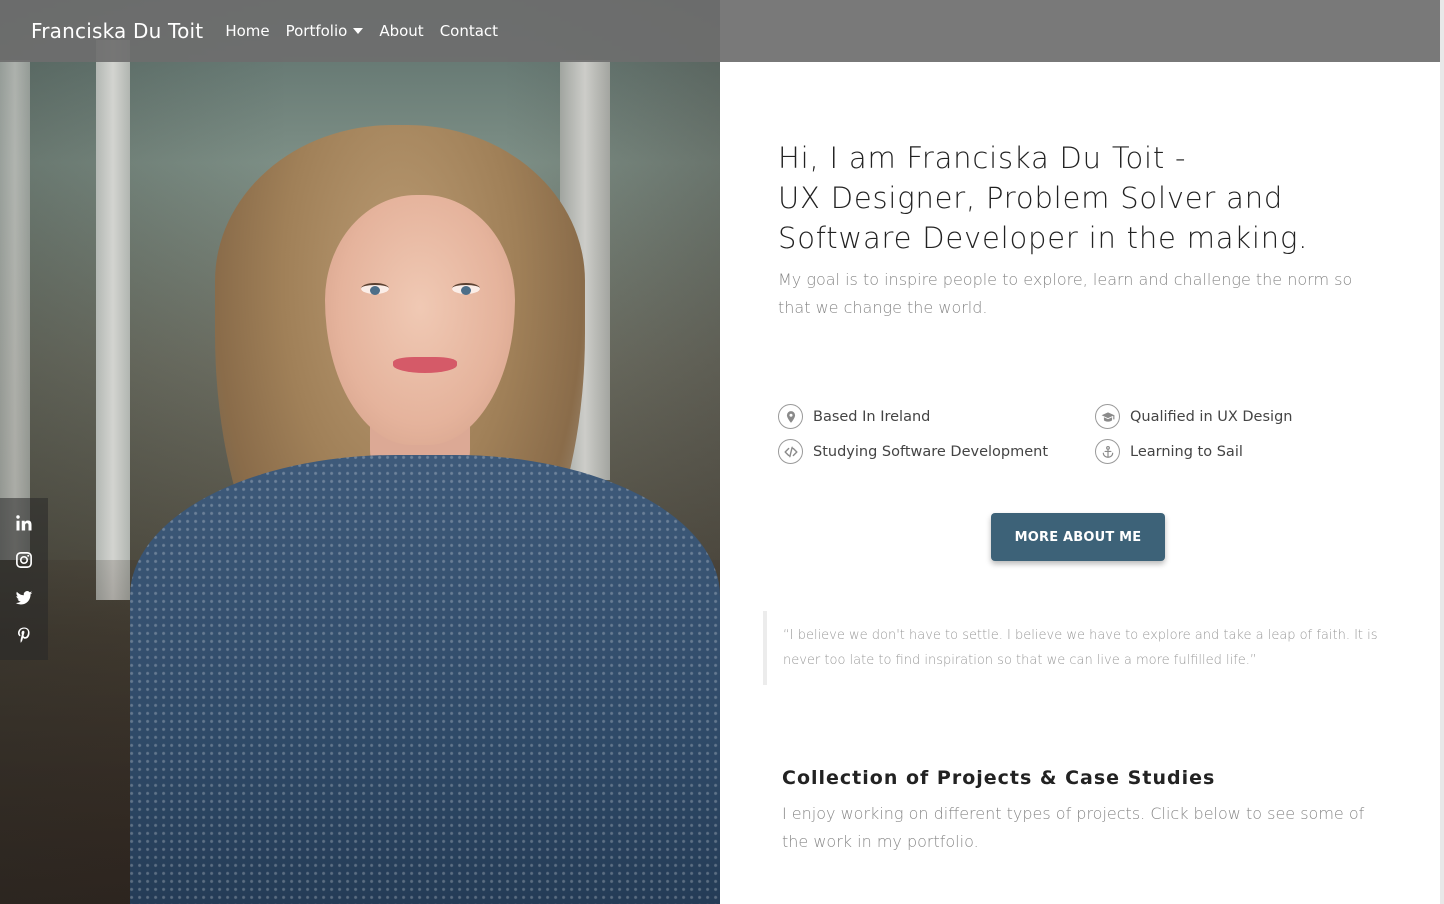 The height and width of the screenshot is (904, 1444). Describe the element at coordinates (117, 31) in the screenshot. I see `brand-logo: Franciska Du Toit` at that location.